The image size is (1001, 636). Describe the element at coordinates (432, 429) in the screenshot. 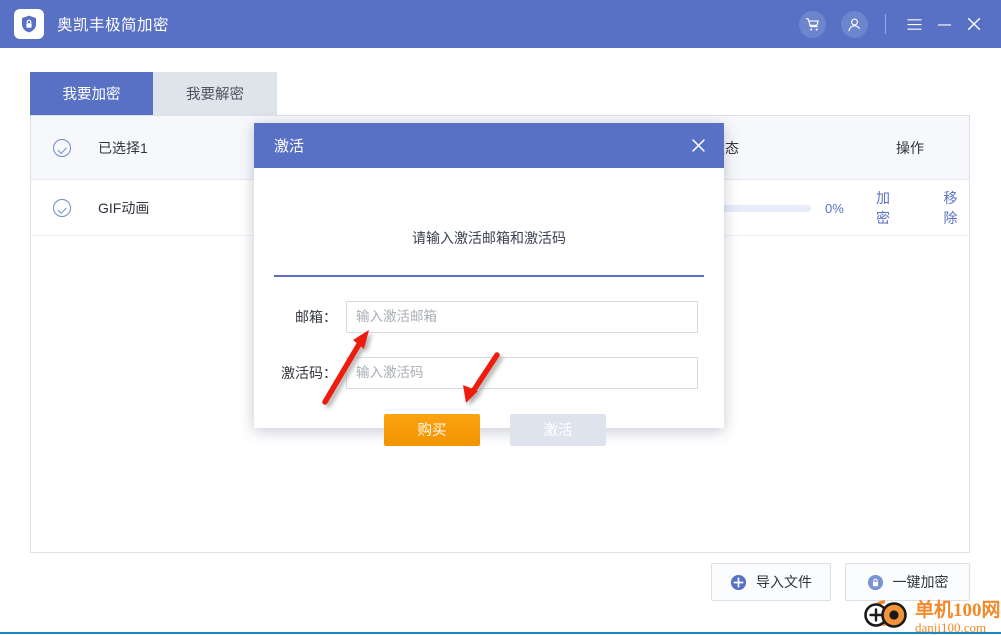

I see `buy-button: 购买` at that location.